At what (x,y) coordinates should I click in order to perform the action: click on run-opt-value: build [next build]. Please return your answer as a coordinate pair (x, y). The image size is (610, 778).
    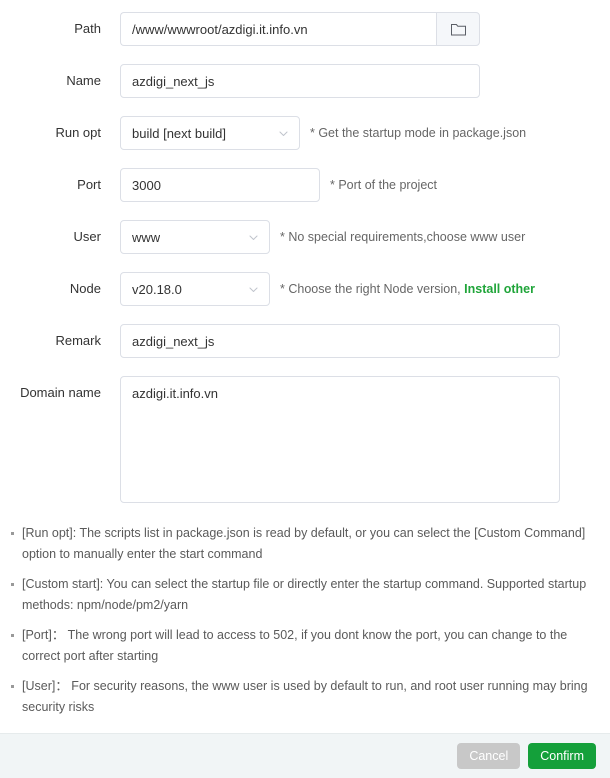
    Looking at the image, I should click on (179, 133).